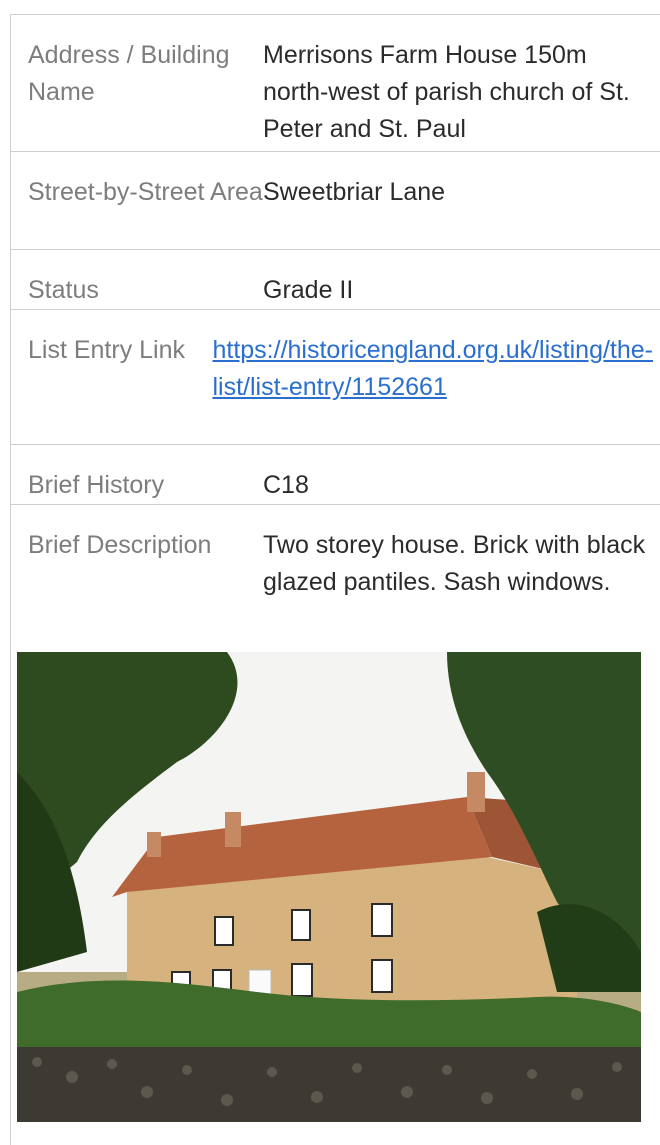 The image size is (660, 1145). I want to click on table-row-status: Status Grade II, so click(335, 280).